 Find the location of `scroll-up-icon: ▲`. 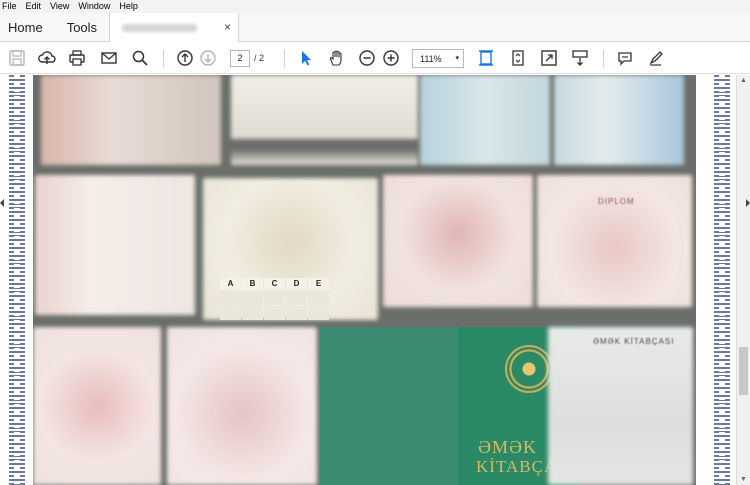

scroll-up-icon: ▲ is located at coordinates (743, 80).